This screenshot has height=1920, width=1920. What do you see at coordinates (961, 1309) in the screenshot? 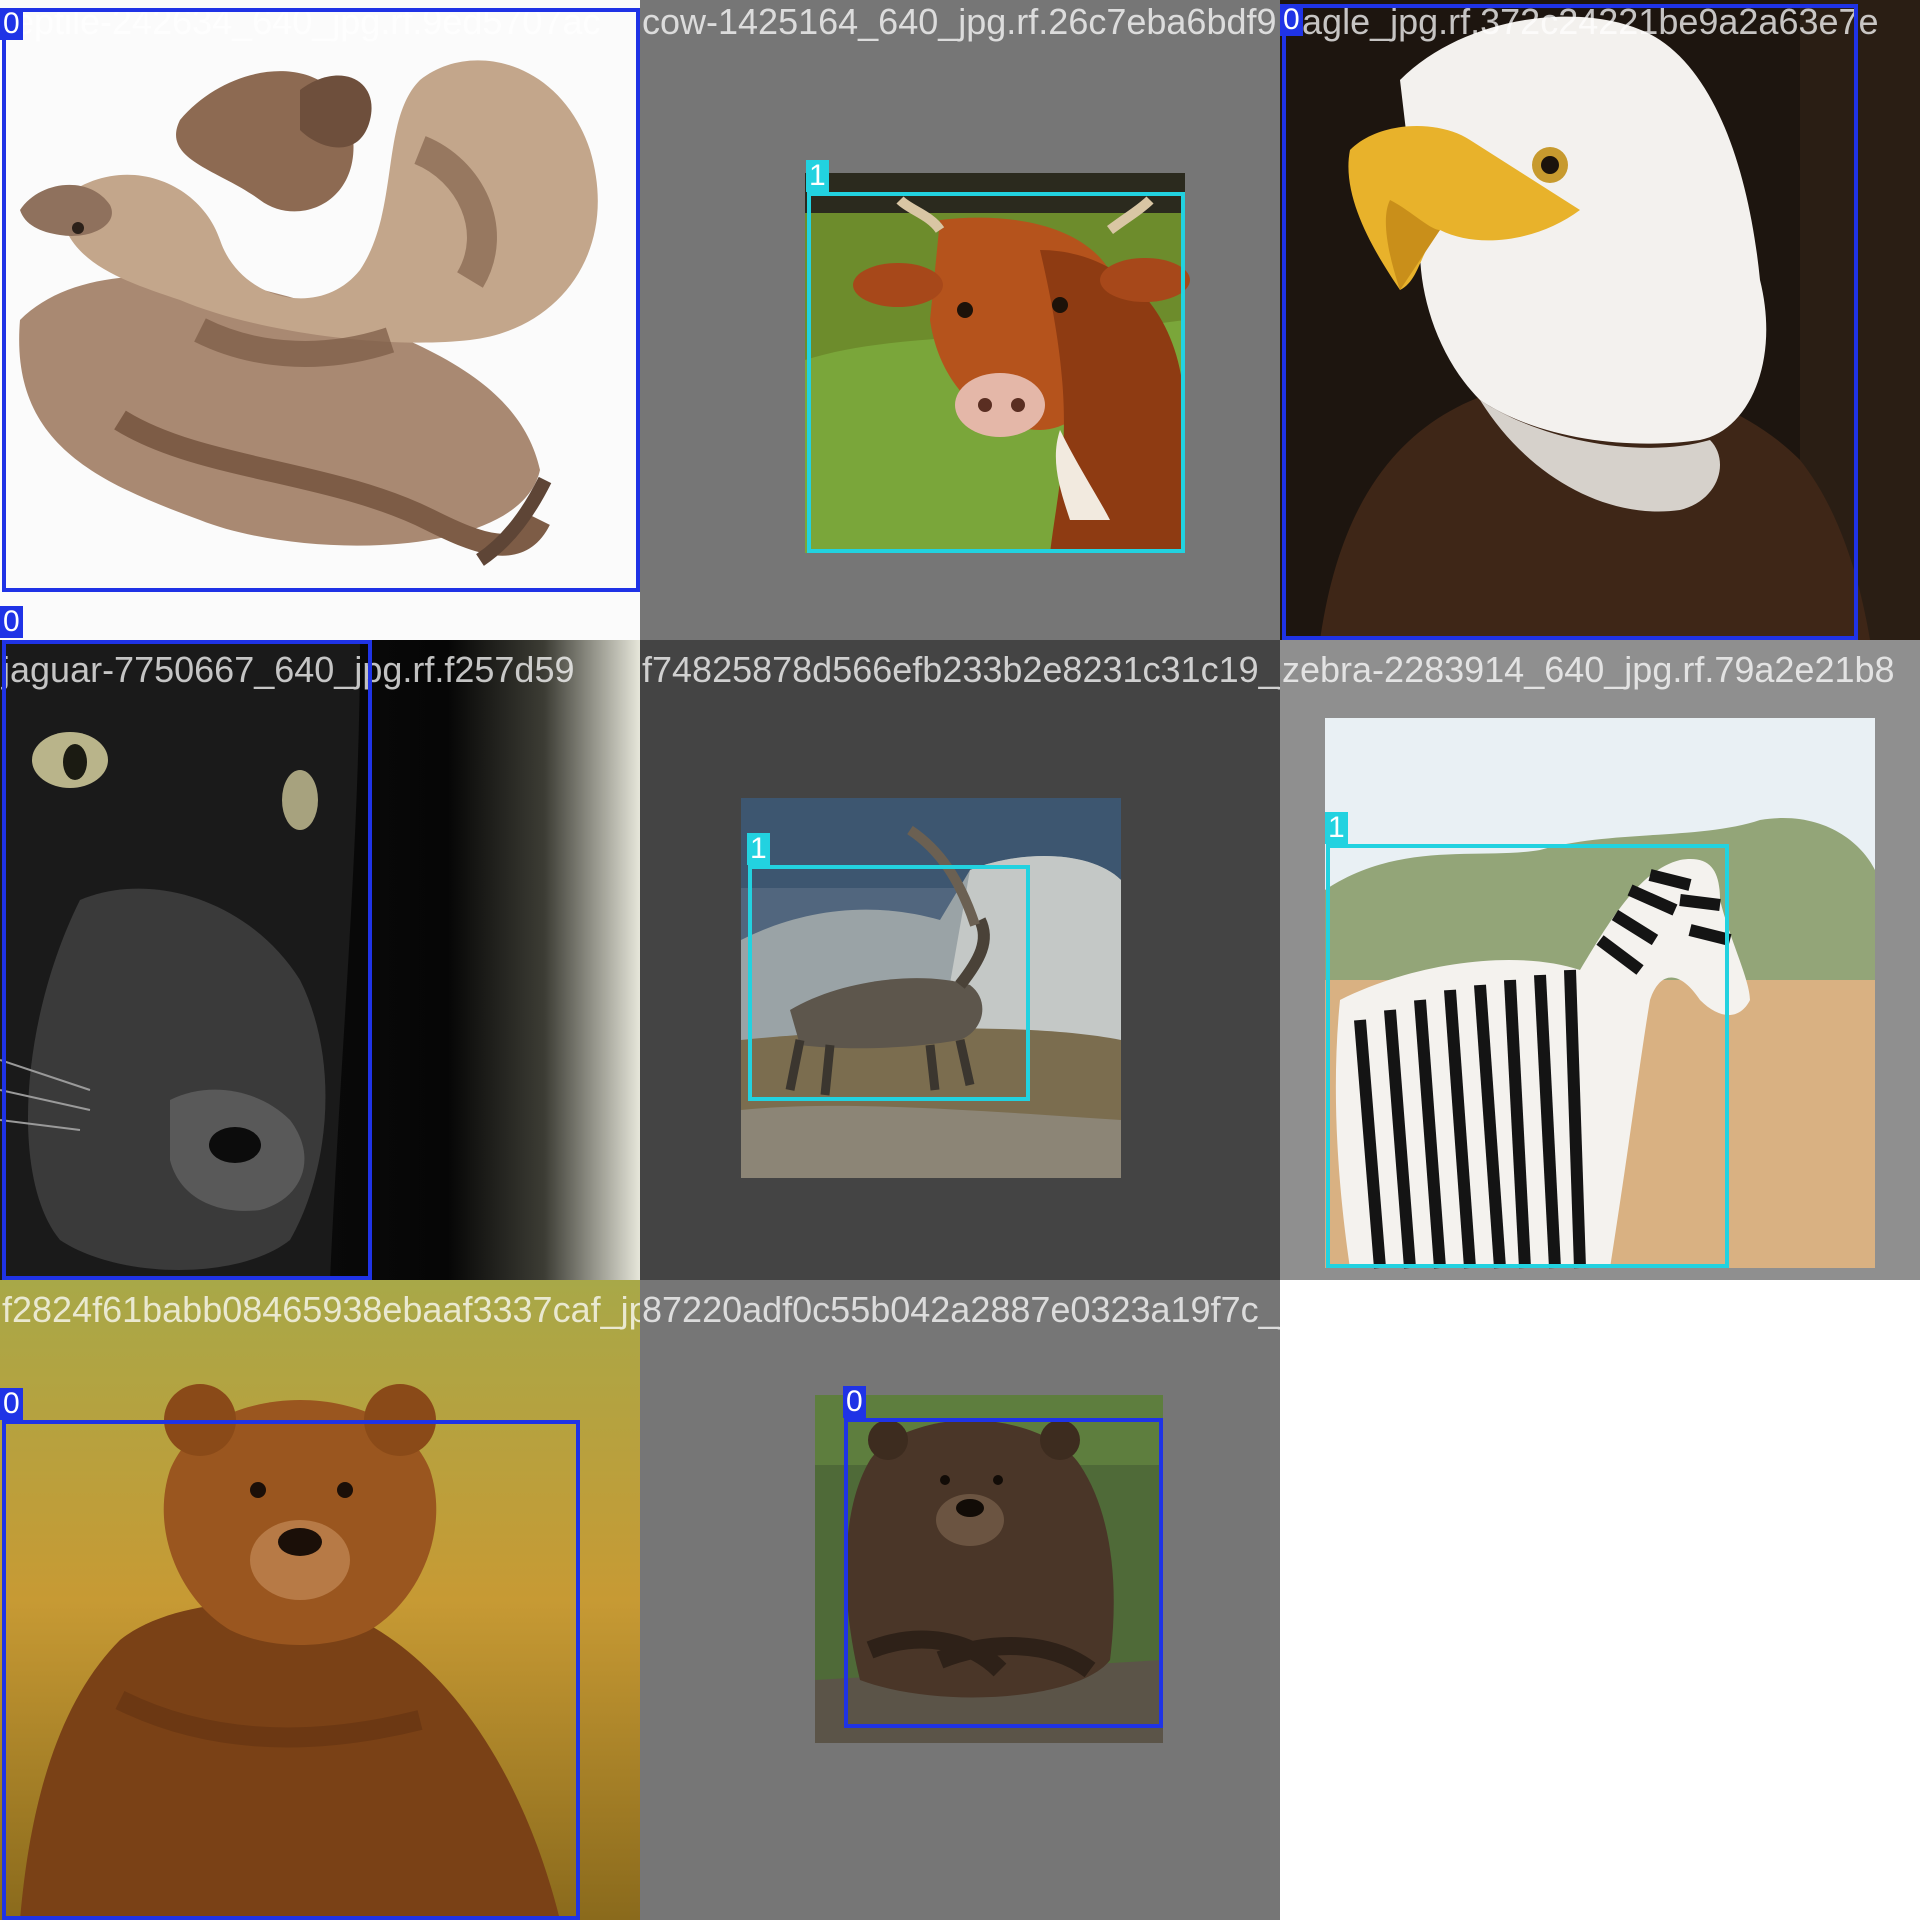
I see `image-caption: 87220adf0c55b042a2887e0323a19f7c_jpg.rf.` at bounding box center [961, 1309].